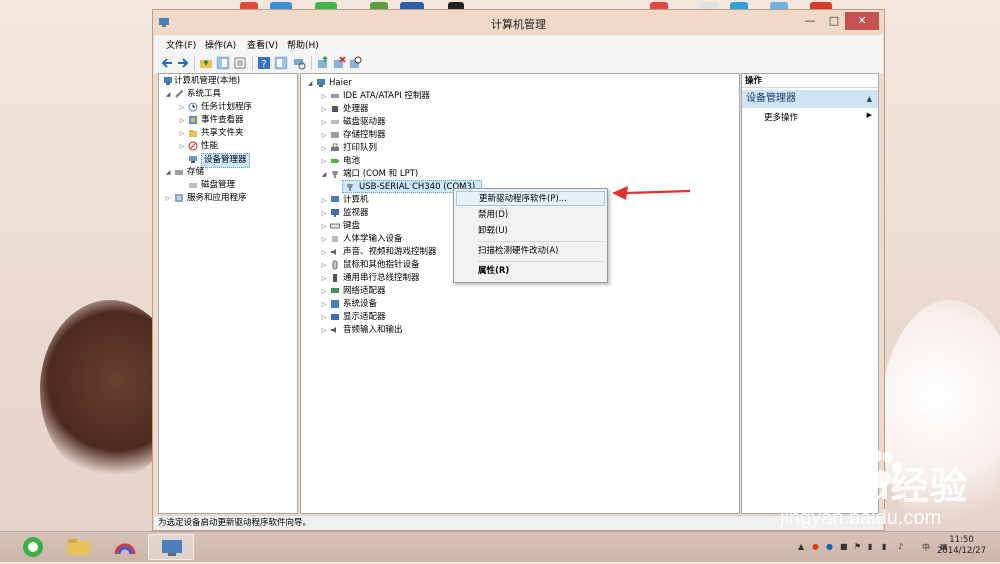 Image resolution: width=1000 pixels, height=564 pixels. What do you see at coordinates (869, 115) in the screenshot?
I see `more-actions-arrow-icon: ▶` at bounding box center [869, 115].